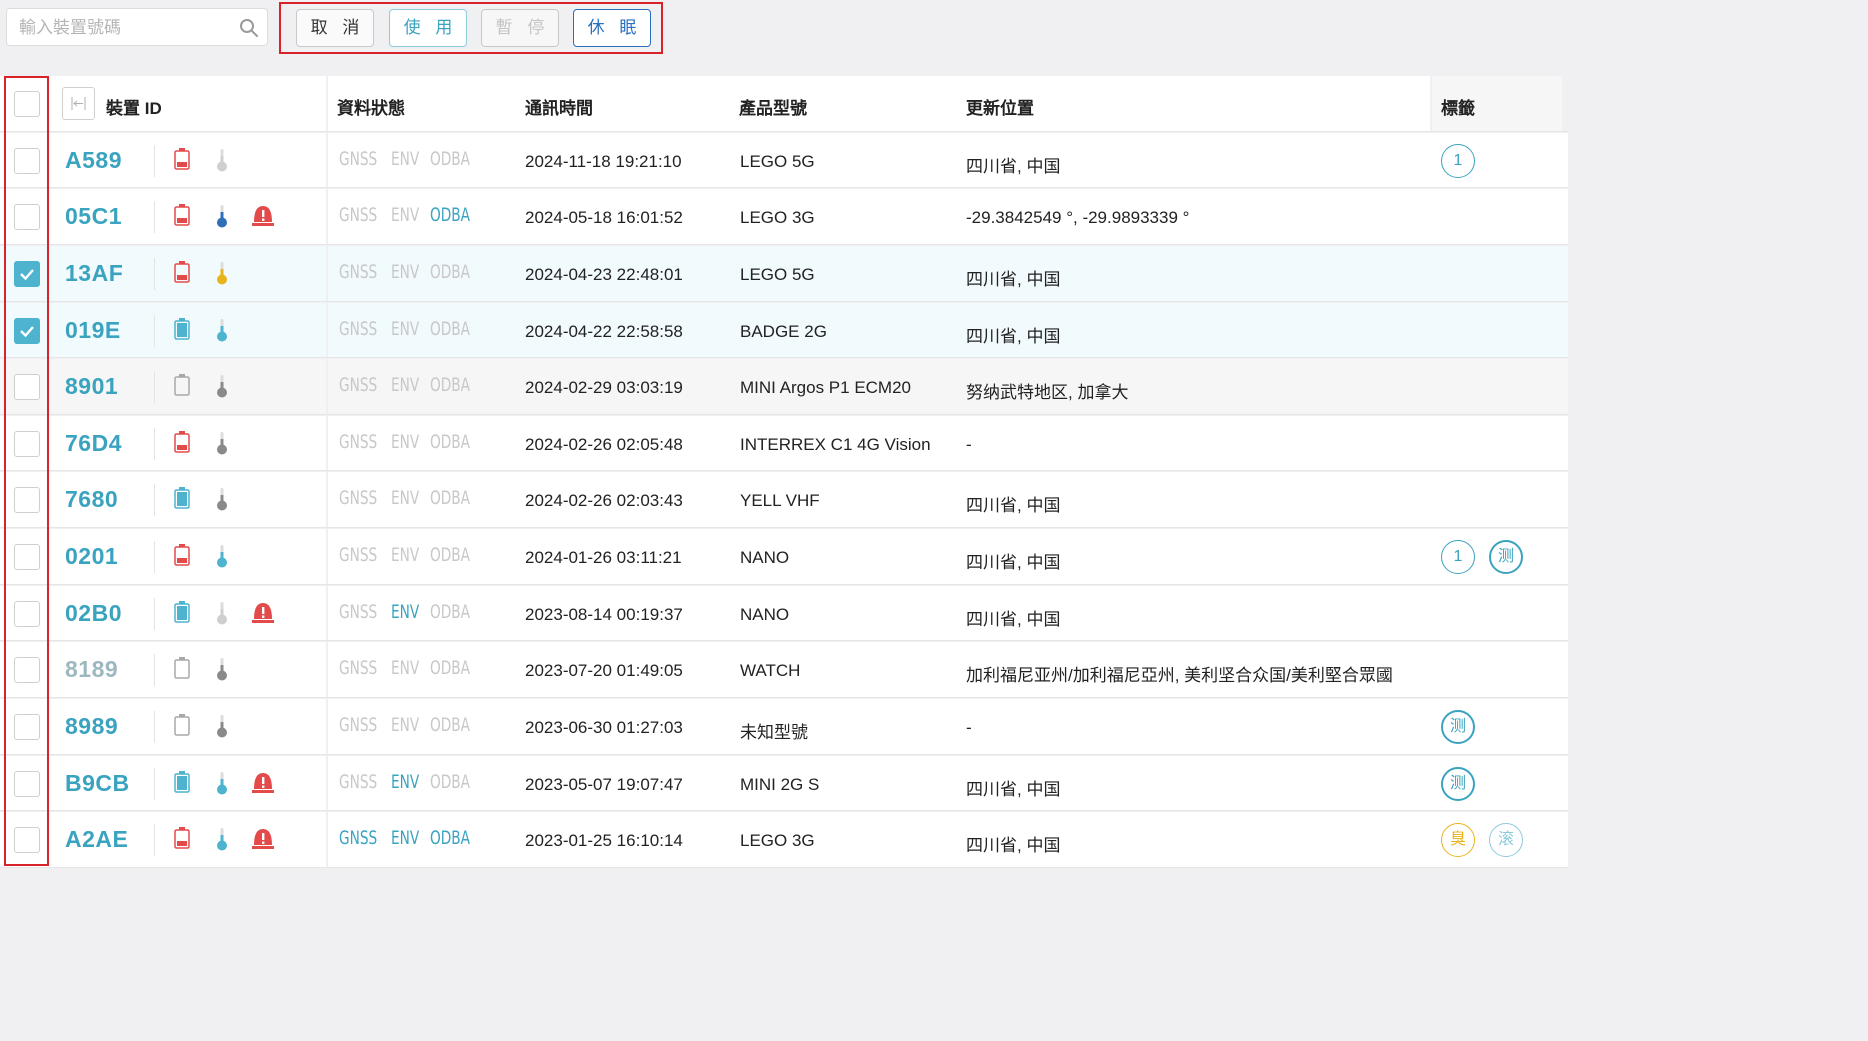 The width and height of the screenshot is (1868, 1041). What do you see at coordinates (91, 669) in the screenshot?
I see `device-id: 8189` at bounding box center [91, 669].